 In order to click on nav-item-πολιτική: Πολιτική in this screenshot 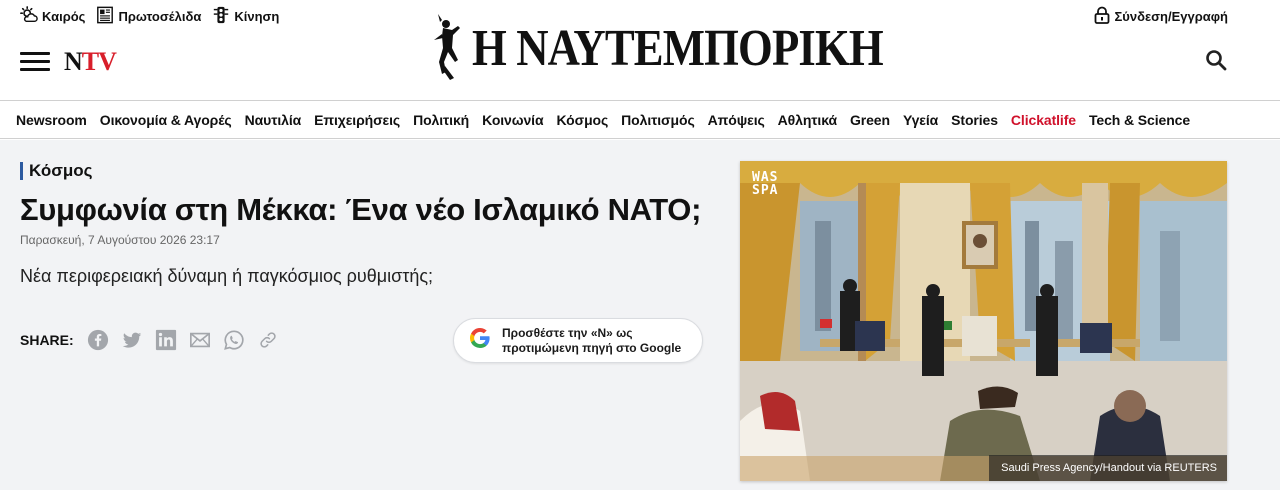, I will do `click(441, 120)`.